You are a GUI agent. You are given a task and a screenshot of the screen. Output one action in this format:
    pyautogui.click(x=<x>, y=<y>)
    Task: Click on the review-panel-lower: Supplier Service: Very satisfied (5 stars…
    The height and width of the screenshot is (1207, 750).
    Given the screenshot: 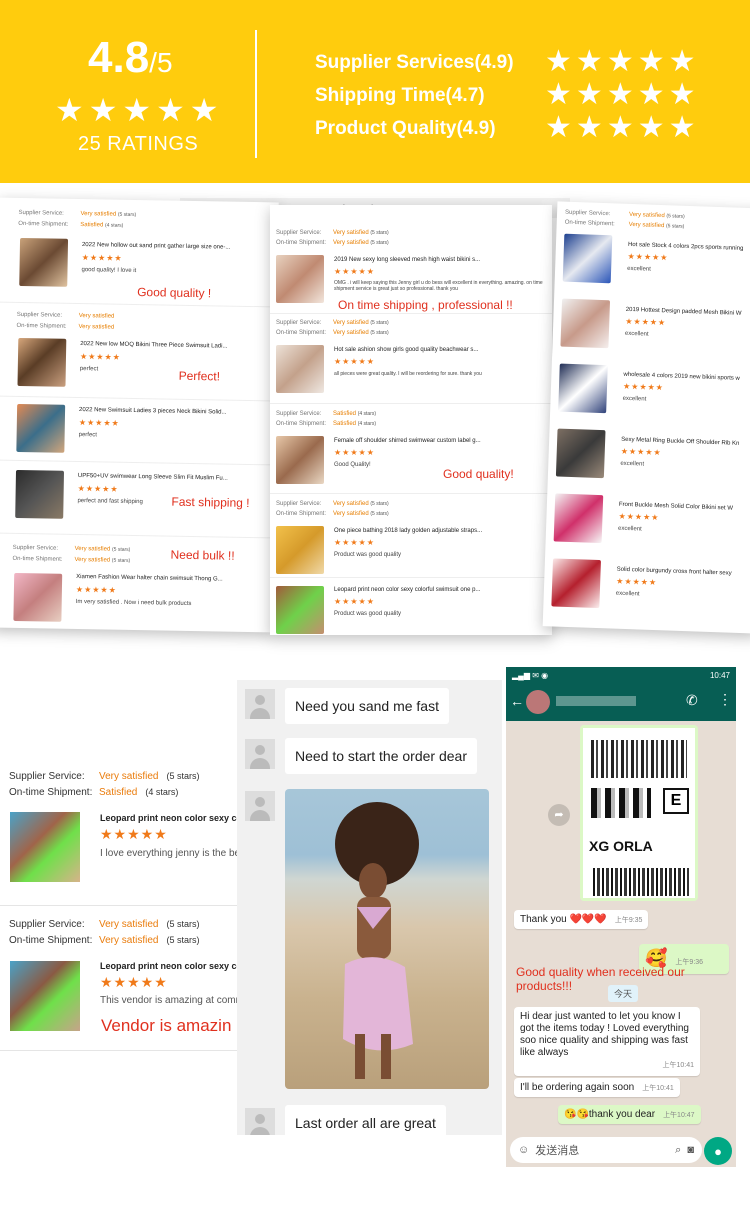 What is the action you would take?
    pyautogui.click(x=122, y=907)
    